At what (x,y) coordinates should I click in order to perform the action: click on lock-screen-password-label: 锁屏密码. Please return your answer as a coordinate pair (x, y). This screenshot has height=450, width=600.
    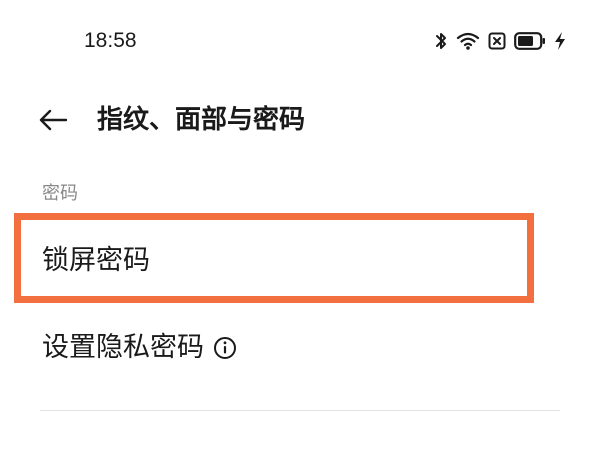
    Looking at the image, I should click on (96, 260).